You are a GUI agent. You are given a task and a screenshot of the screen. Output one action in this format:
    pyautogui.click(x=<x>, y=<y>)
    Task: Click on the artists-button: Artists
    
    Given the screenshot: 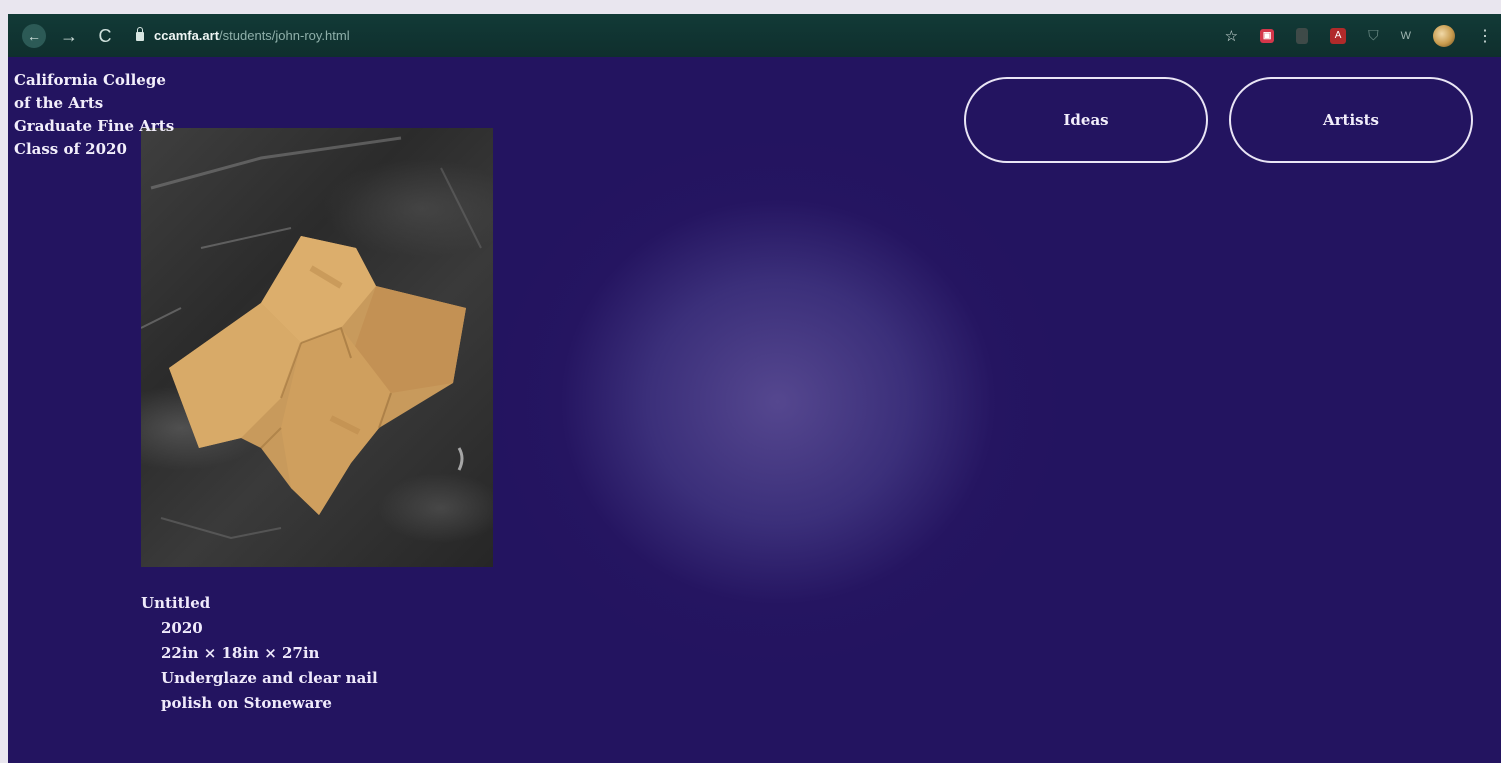 What is the action you would take?
    pyautogui.click(x=1351, y=120)
    